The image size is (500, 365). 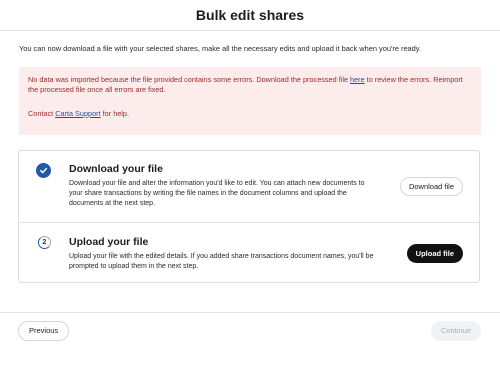 What do you see at coordinates (43, 170) in the screenshot?
I see `checkmark-icon` at bounding box center [43, 170].